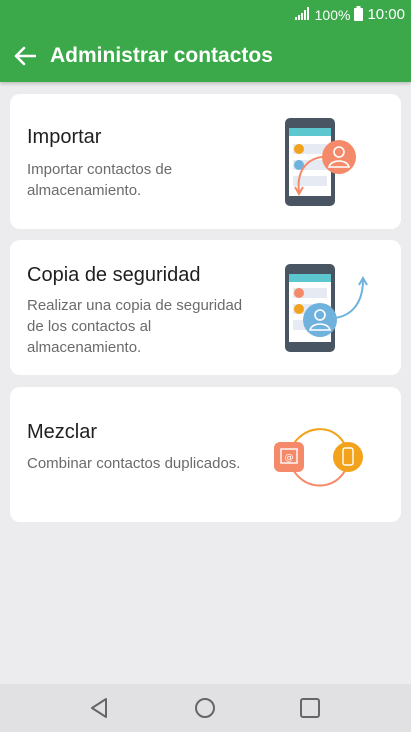 The image size is (411, 732). Describe the element at coordinates (332, 14) in the screenshot. I see `battery-percent: 100%` at that location.